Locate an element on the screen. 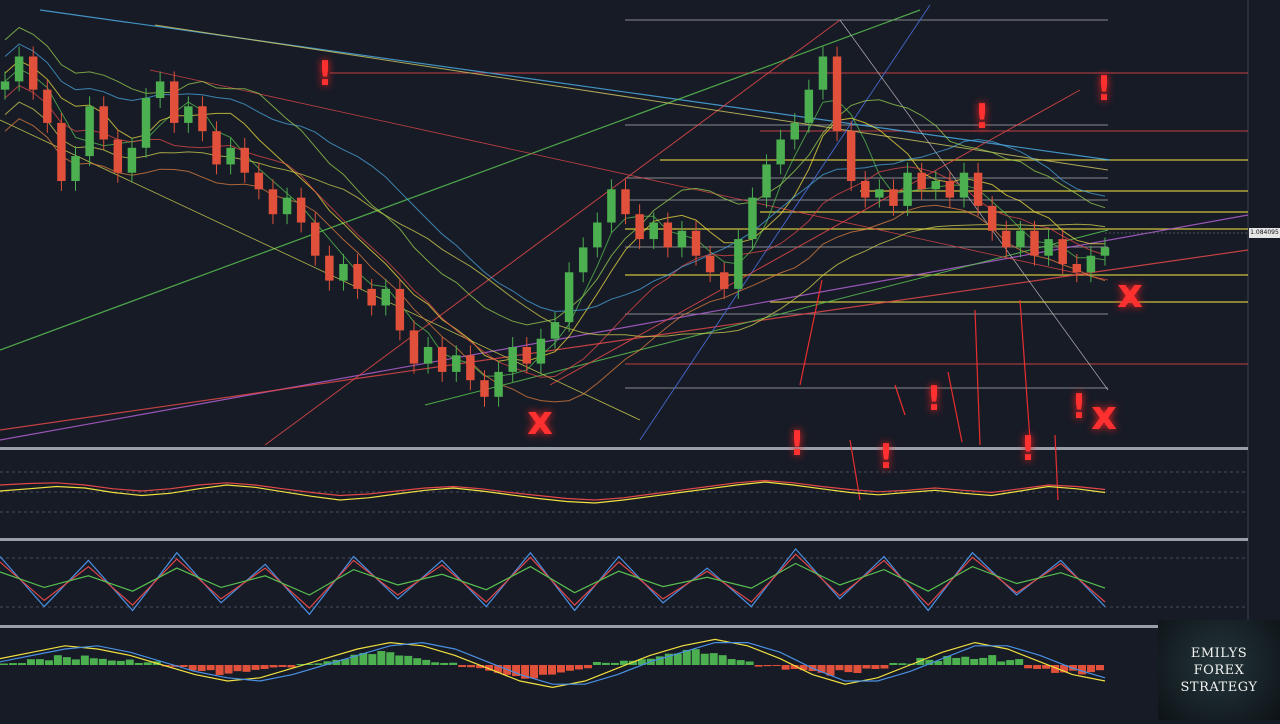 The height and width of the screenshot is (724, 1280). brand-line-3: STRATEGY is located at coordinates (1219, 687).